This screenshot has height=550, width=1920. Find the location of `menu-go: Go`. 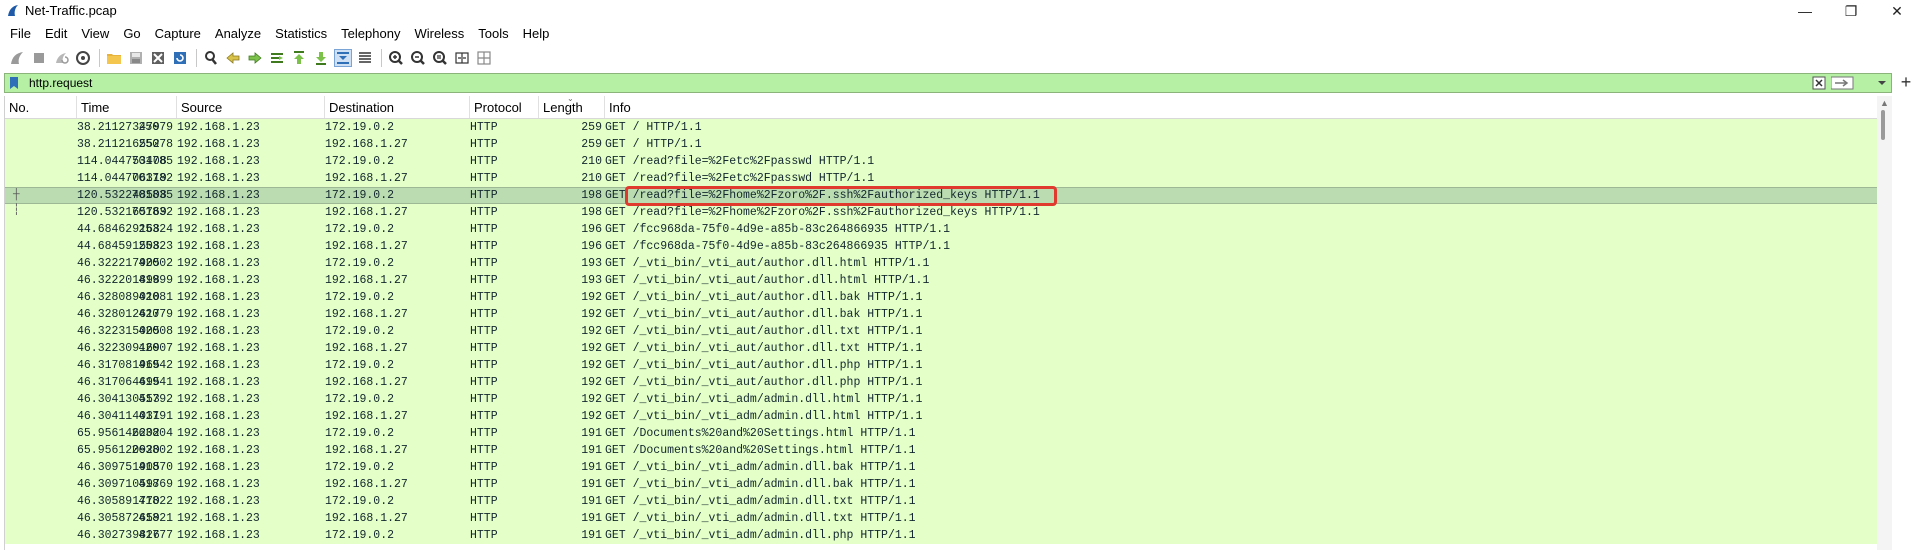

menu-go: Go is located at coordinates (131, 34).